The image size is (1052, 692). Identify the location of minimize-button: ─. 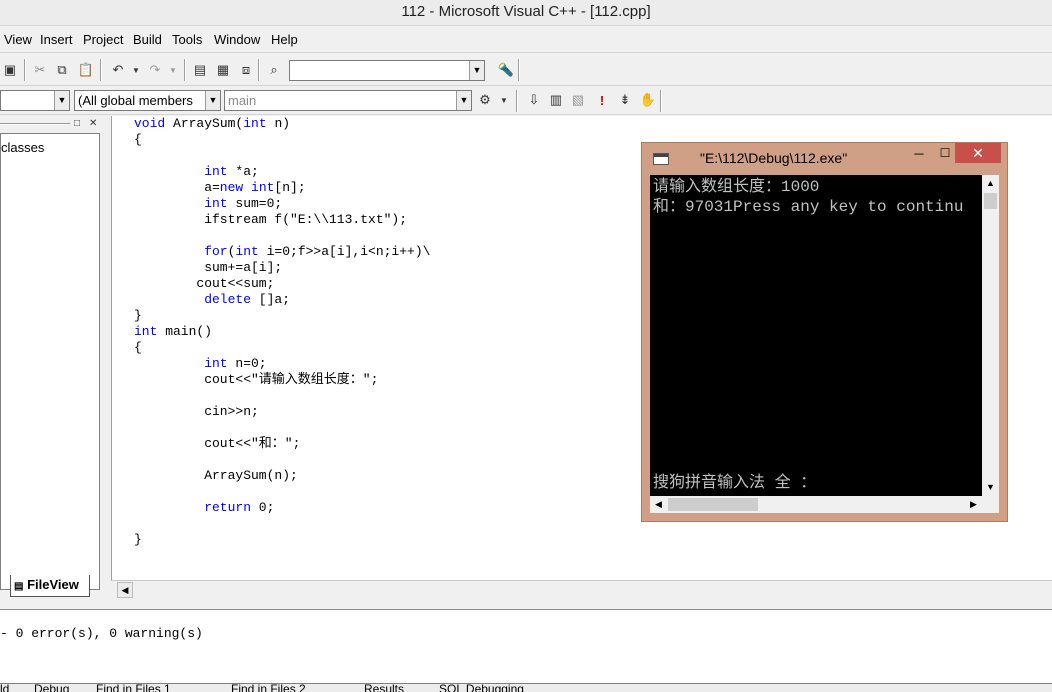
(919, 156).